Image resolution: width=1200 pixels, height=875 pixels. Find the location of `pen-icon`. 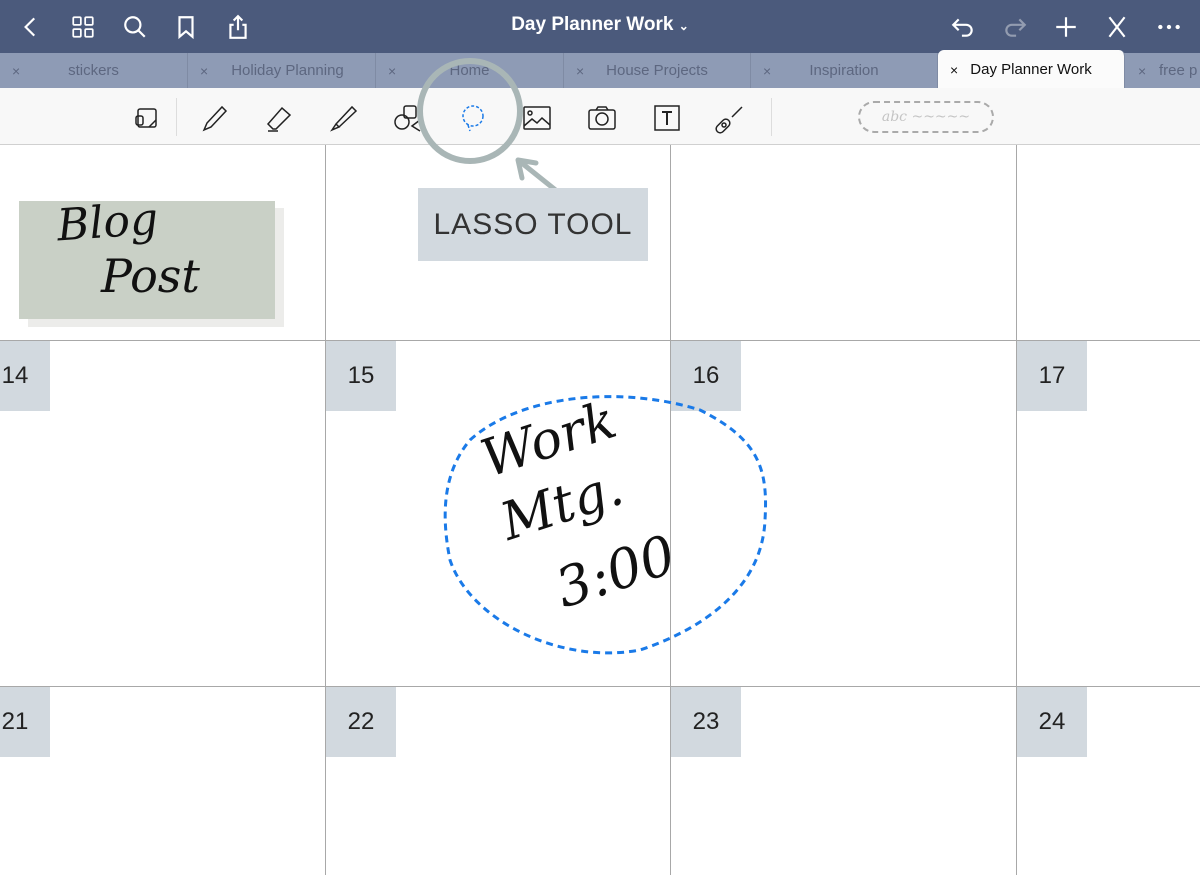

pen-icon is located at coordinates (216, 118).